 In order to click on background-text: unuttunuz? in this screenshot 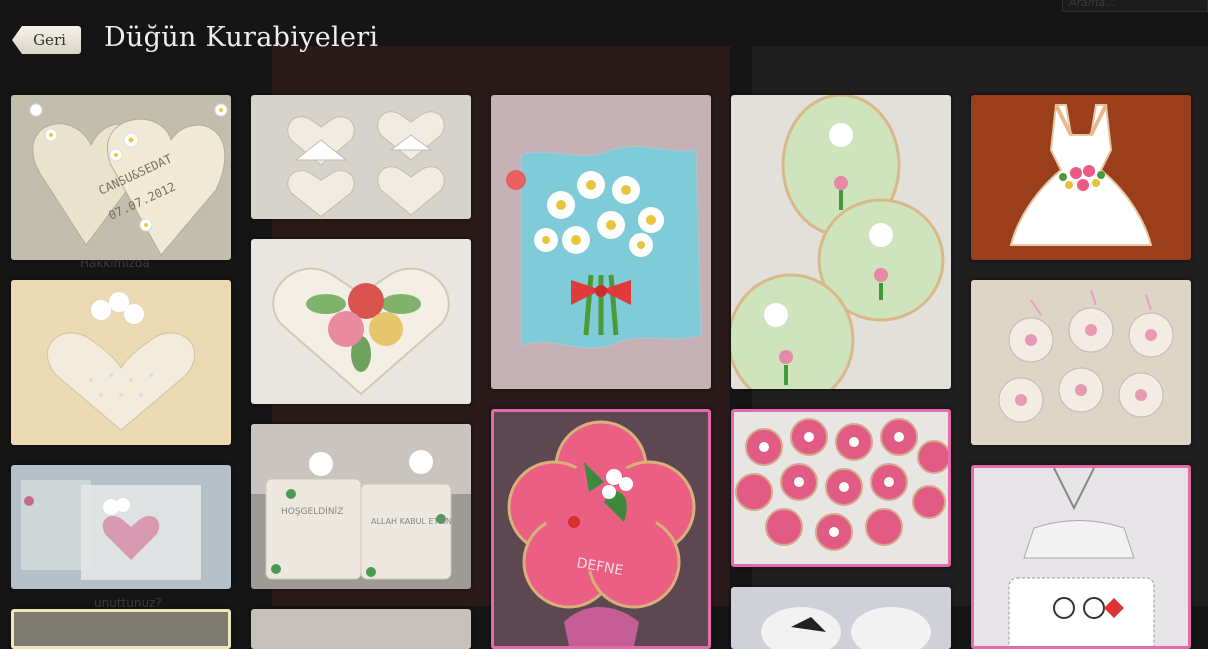, I will do `click(128, 603)`.